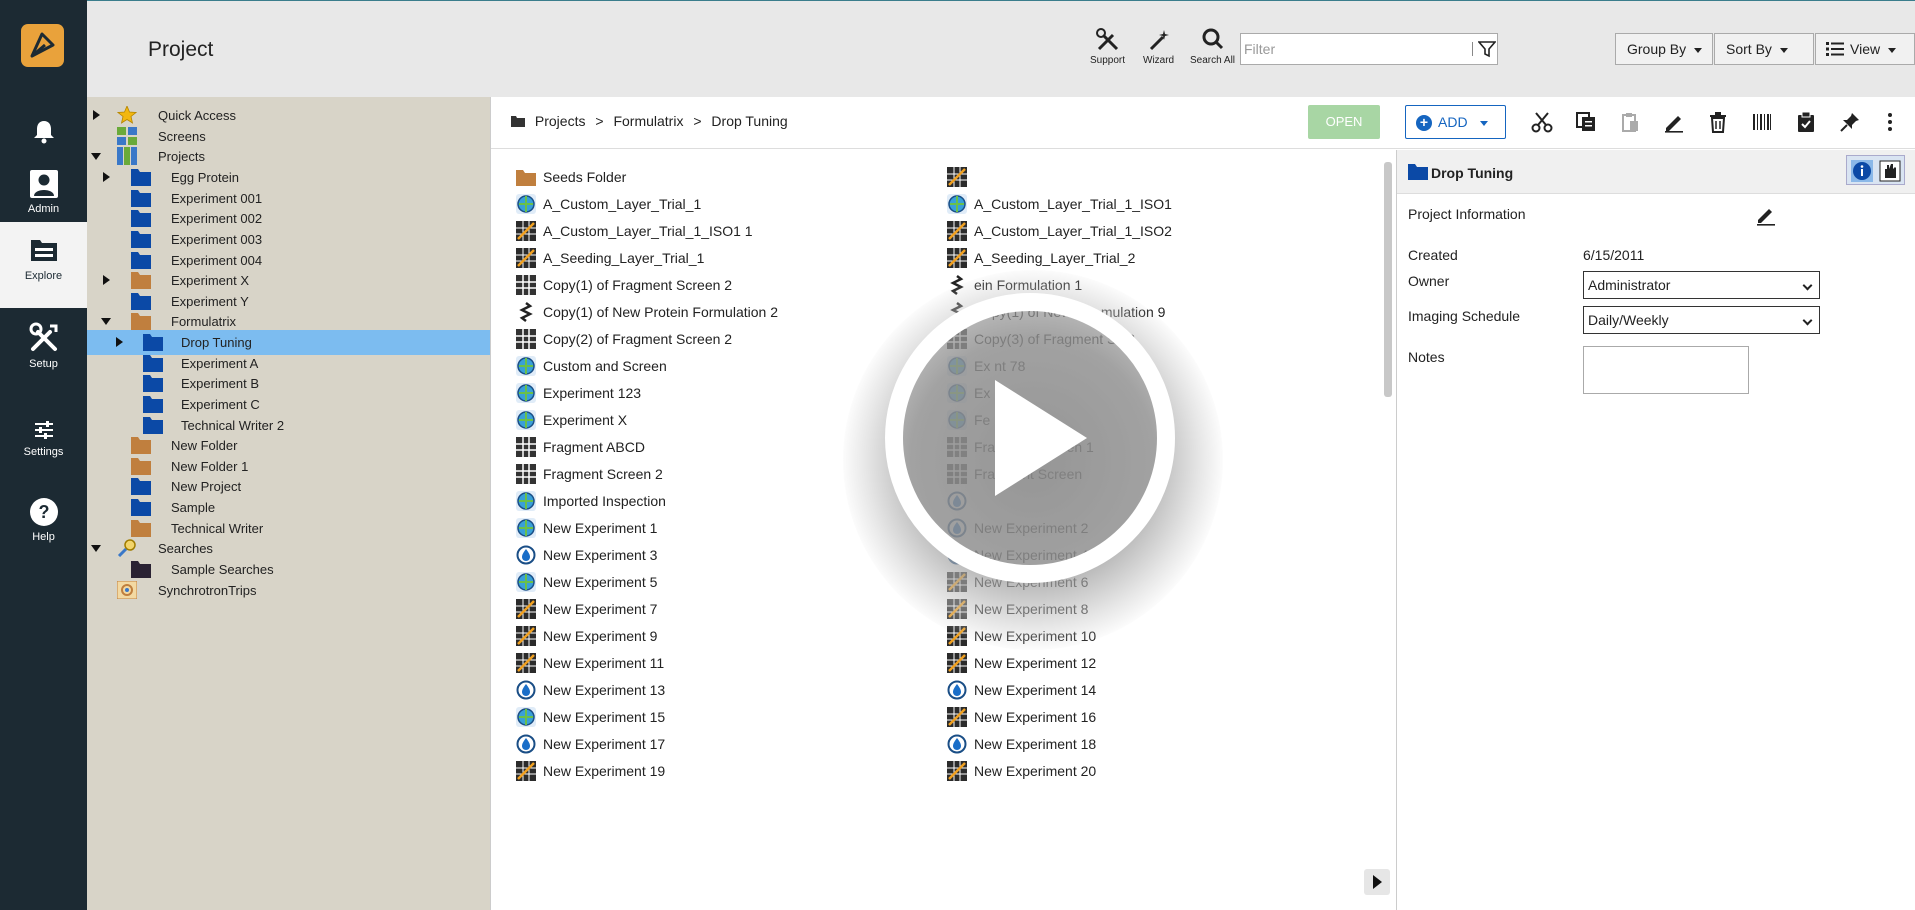 Image resolution: width=1915 pixels, height=910 pixels. I want to click on open-button: OPEN, so click(1344, 122).